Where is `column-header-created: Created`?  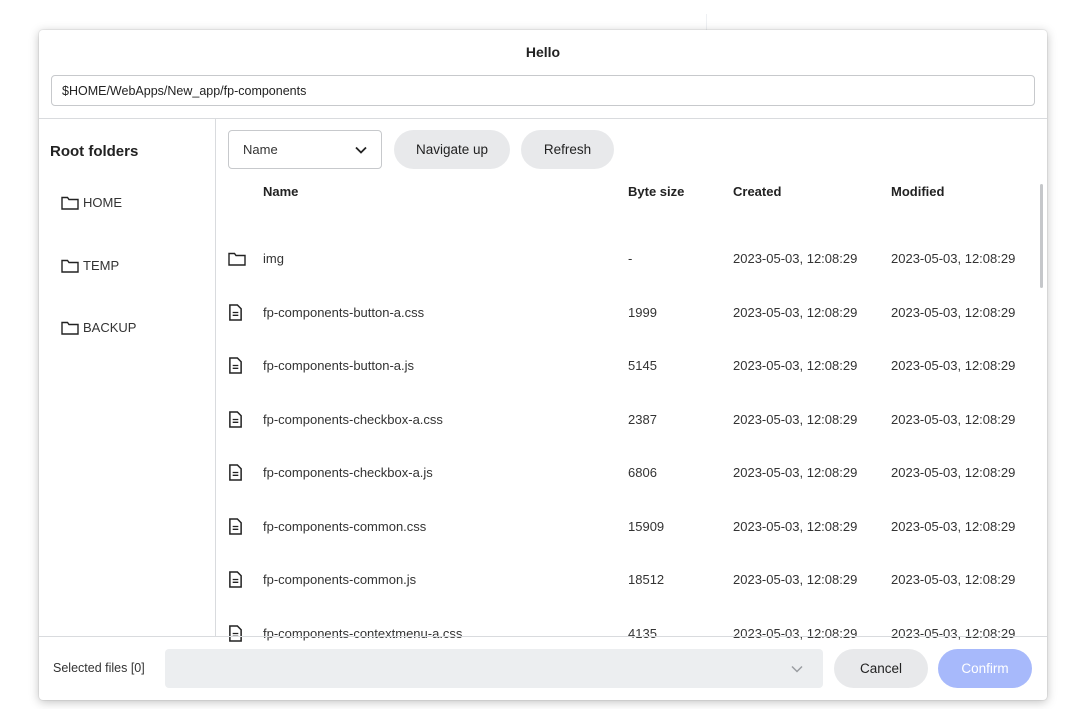 column-header-created: Created is located at coordinates (757, 191).